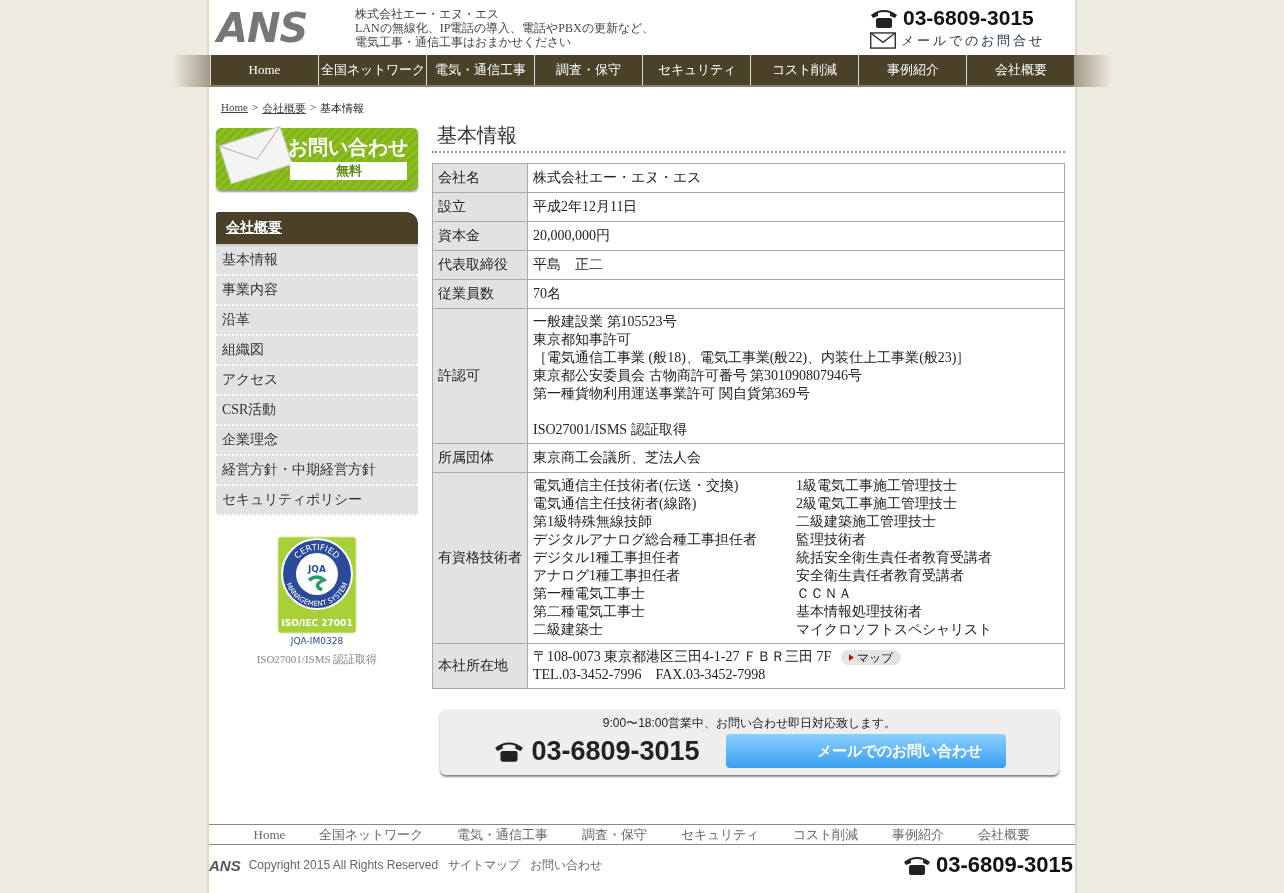  I want to click on qualification: 第二種電気工事士, so click(589, 612).